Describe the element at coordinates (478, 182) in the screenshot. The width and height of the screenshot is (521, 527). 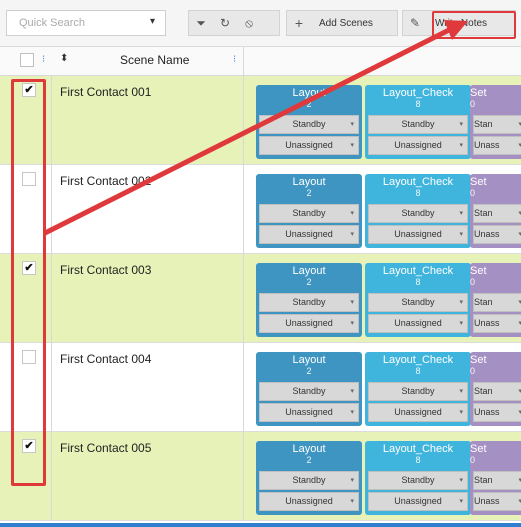
I see `task-title: Set` at that location.